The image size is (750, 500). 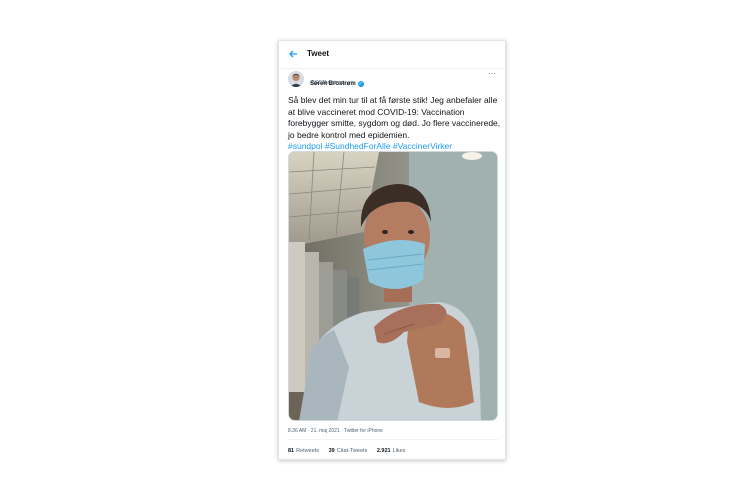 I want to click on author-handle: @SSTbrostrom, so click(x=327, y=83).